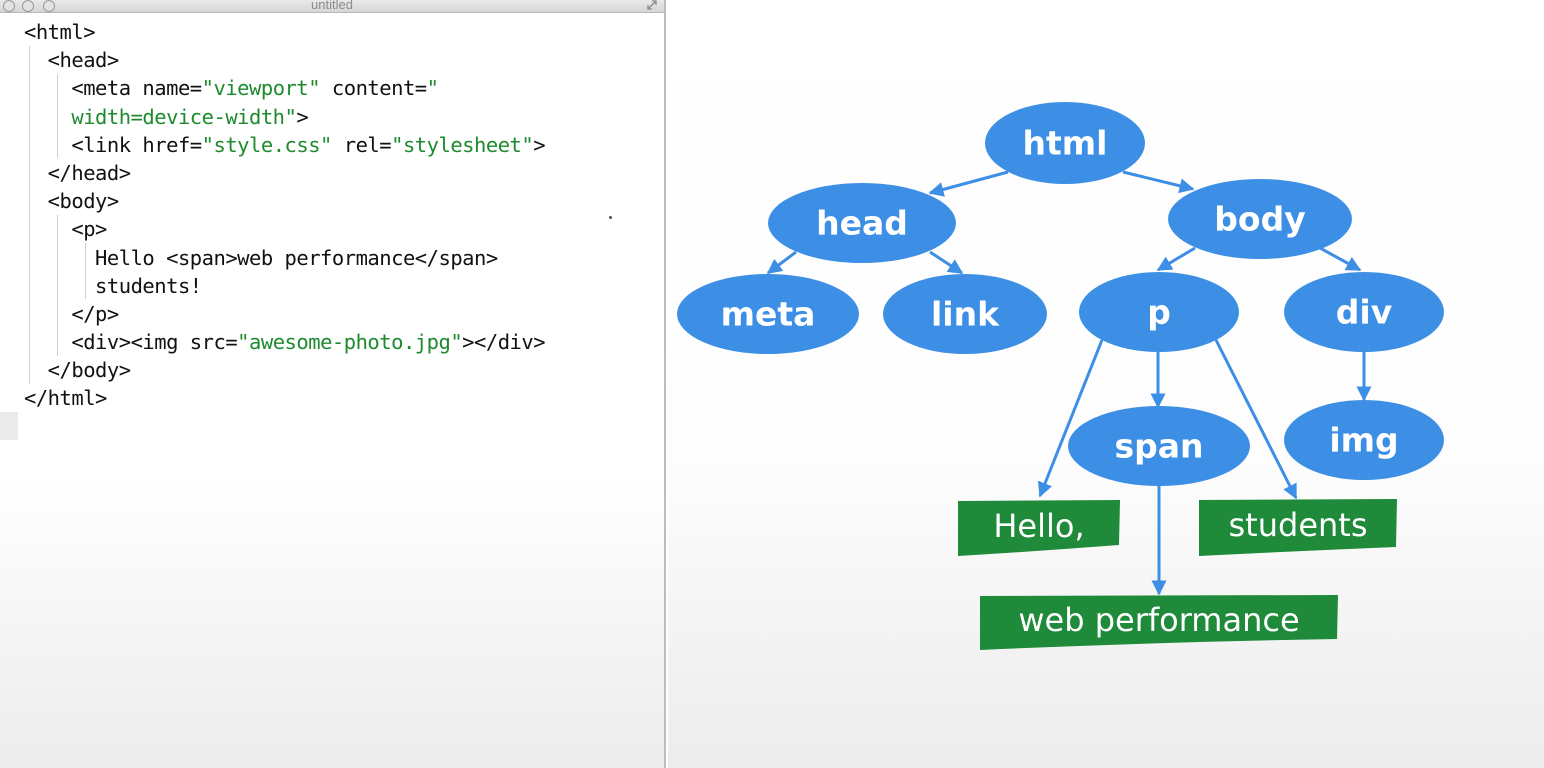 This screenshot has height=768, width=1544. Describe the element at coordinates (1158, 182) in the screenshot. I see `edge-html-body` at that location.